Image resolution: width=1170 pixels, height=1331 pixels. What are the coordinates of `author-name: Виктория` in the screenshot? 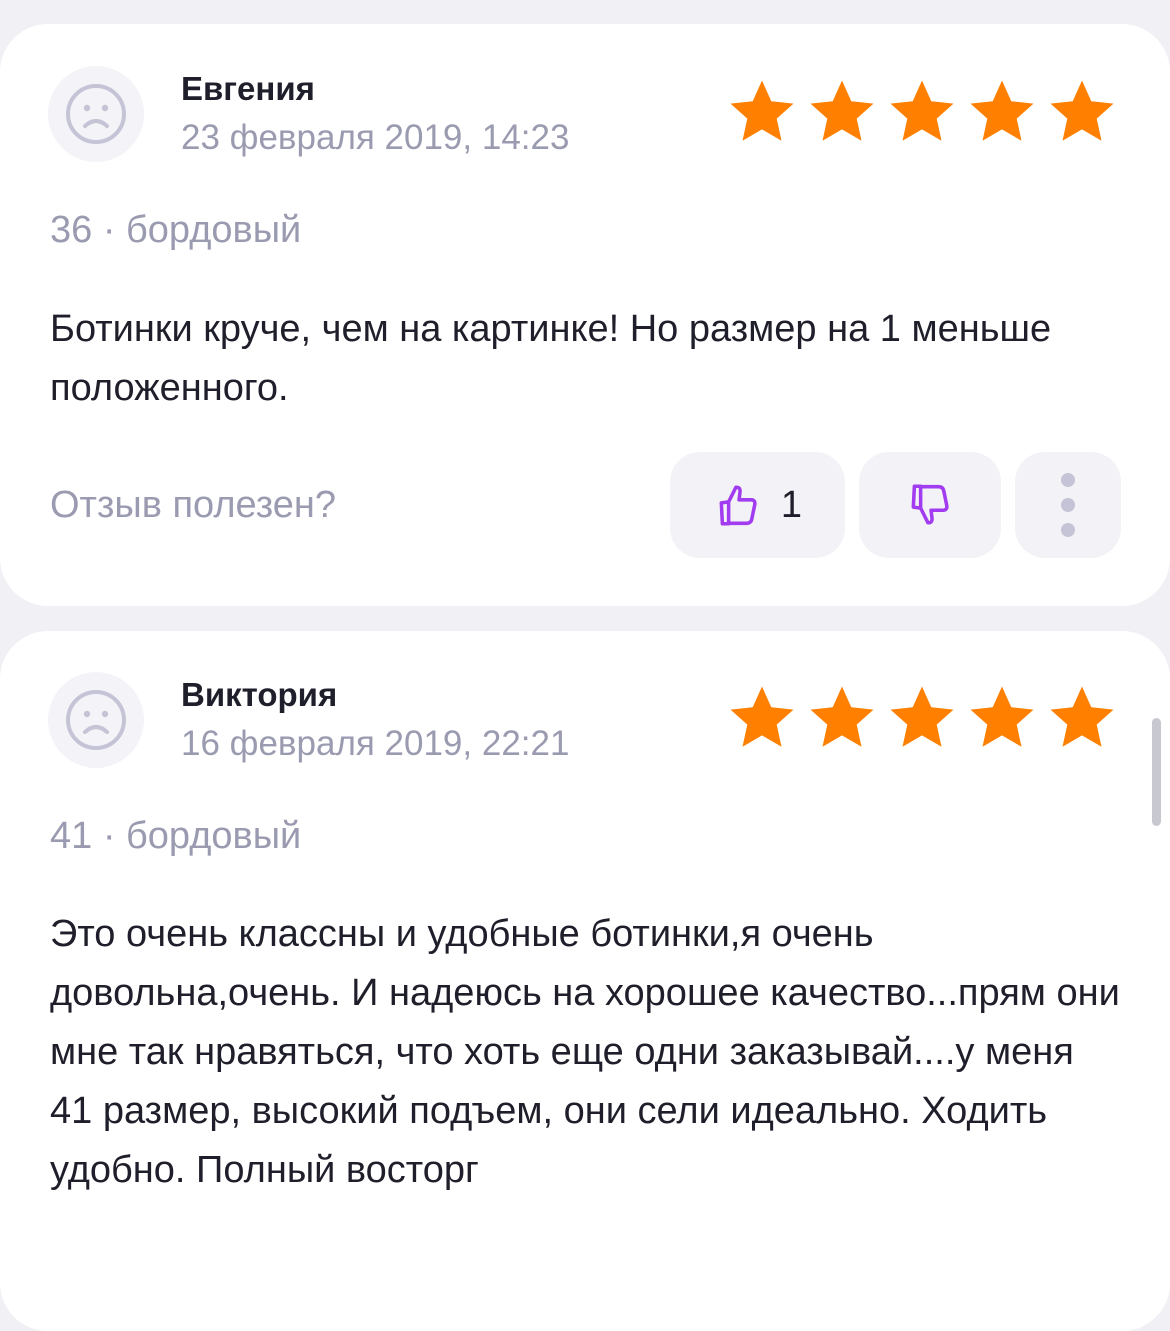 It's located at (259, 694).